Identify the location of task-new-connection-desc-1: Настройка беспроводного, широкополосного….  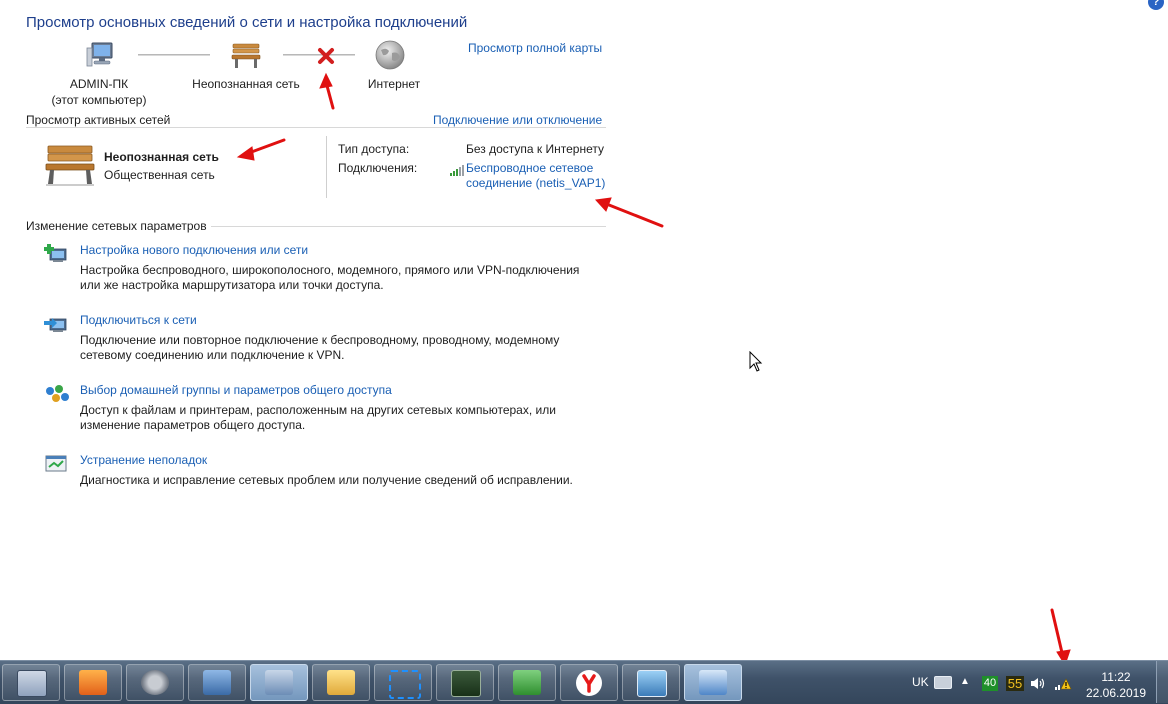
(330, 270).